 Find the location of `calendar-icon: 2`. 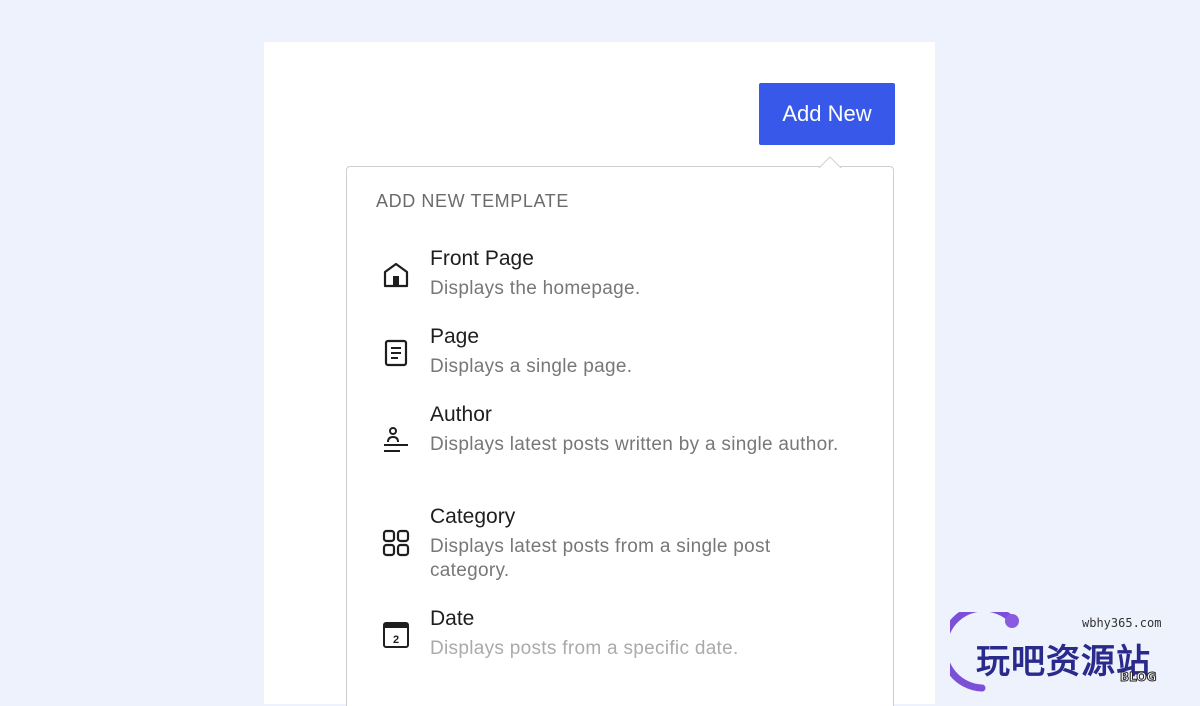

calendar-icon: 2 is located at coordinates (396, 635).